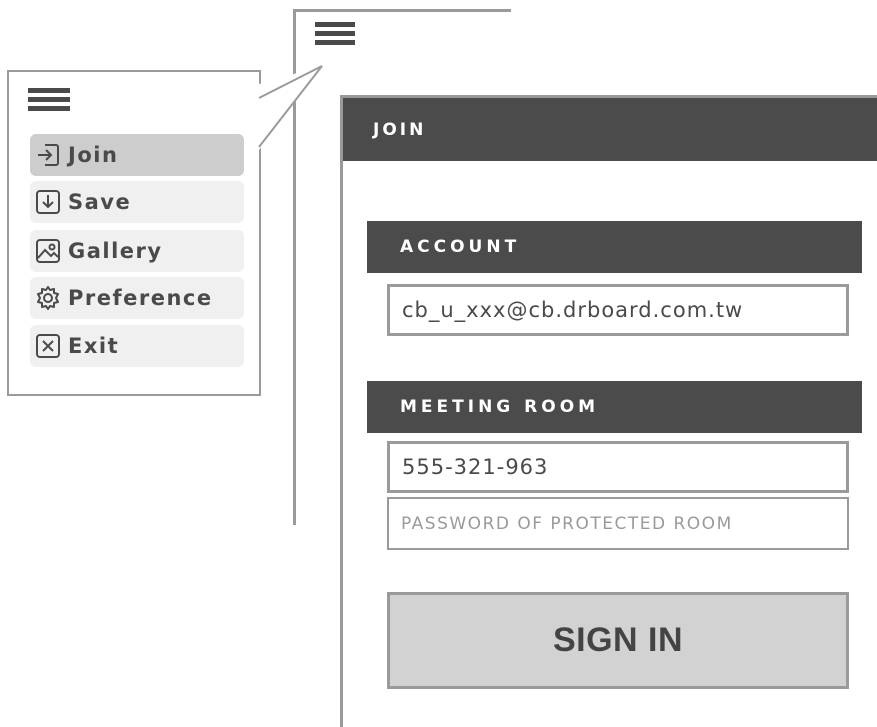  I want to click on download-icon, so click(48, 202).